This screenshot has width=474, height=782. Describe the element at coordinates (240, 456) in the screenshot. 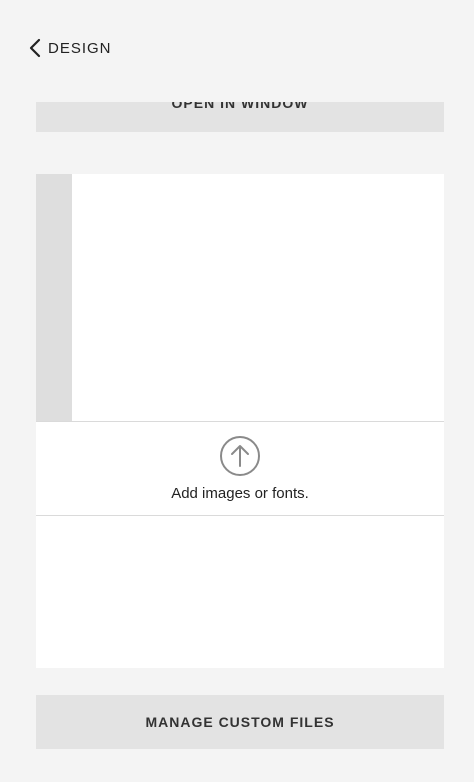

I see `upload-arrow-icon` at that location.